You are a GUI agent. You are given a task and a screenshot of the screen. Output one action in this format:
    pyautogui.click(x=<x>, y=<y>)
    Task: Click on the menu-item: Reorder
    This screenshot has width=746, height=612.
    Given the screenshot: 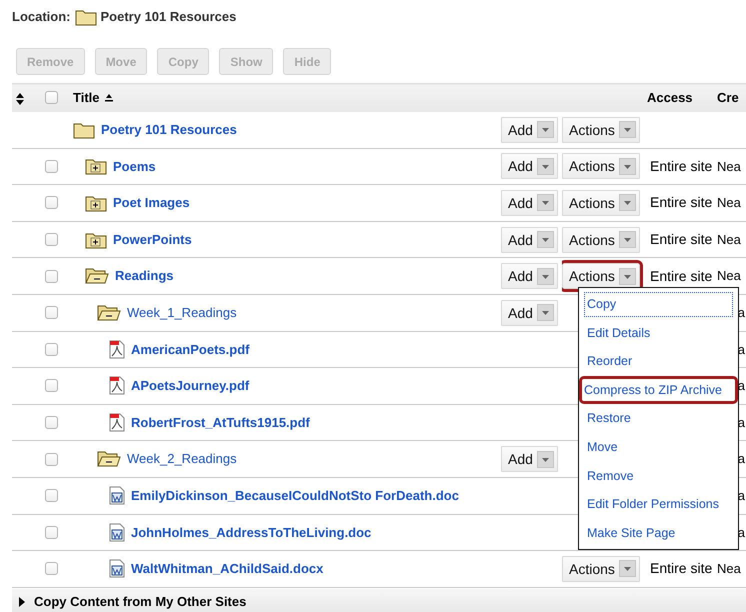 What is the action you would take?
    pyautogui.click(x=658, y=361)
    